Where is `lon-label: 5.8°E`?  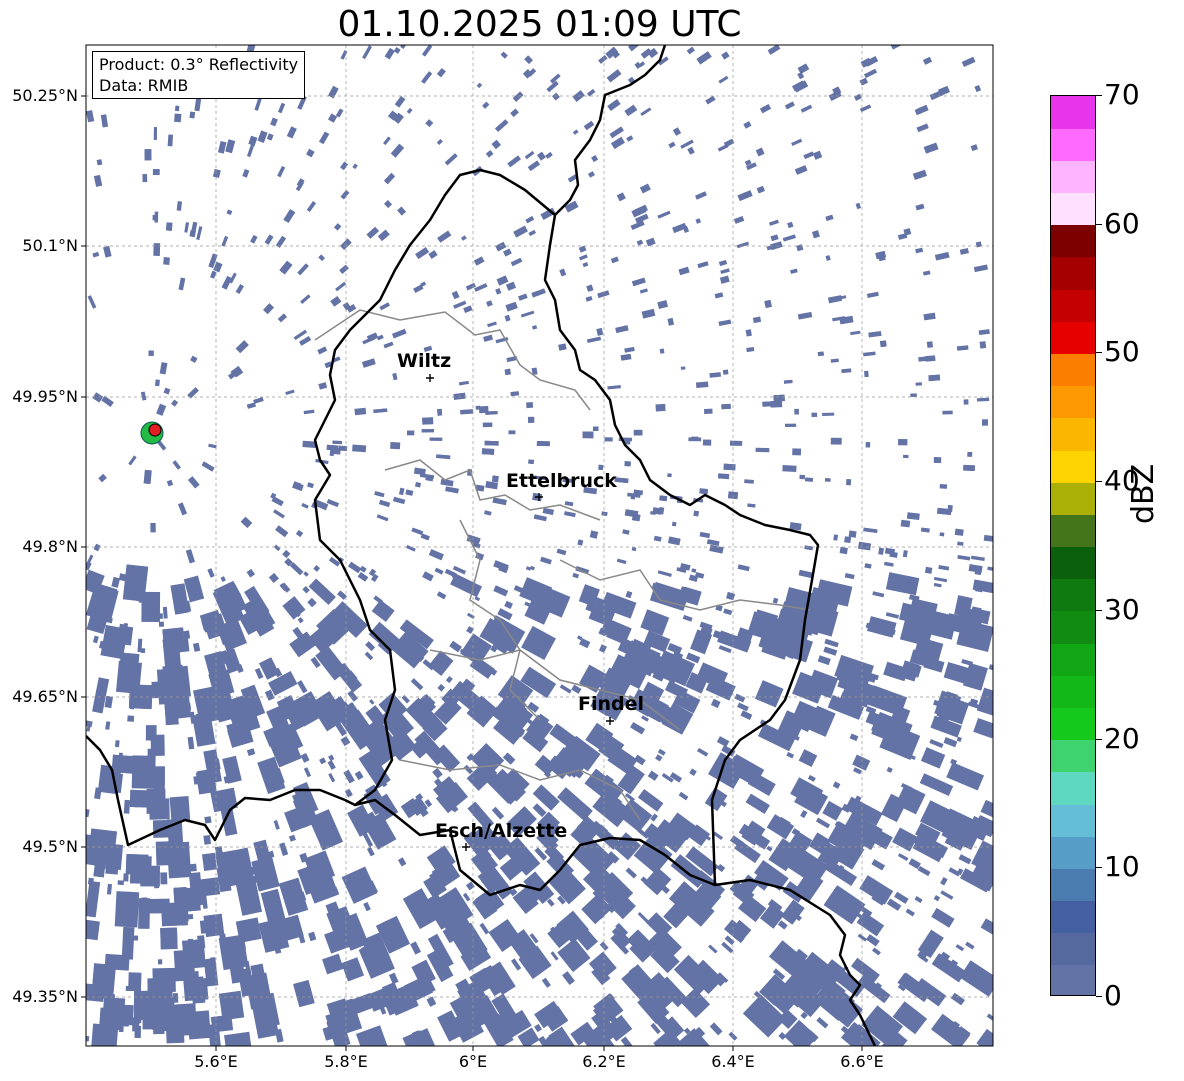
lon-label: 5.8°E is located at coordinates (346, 1061).